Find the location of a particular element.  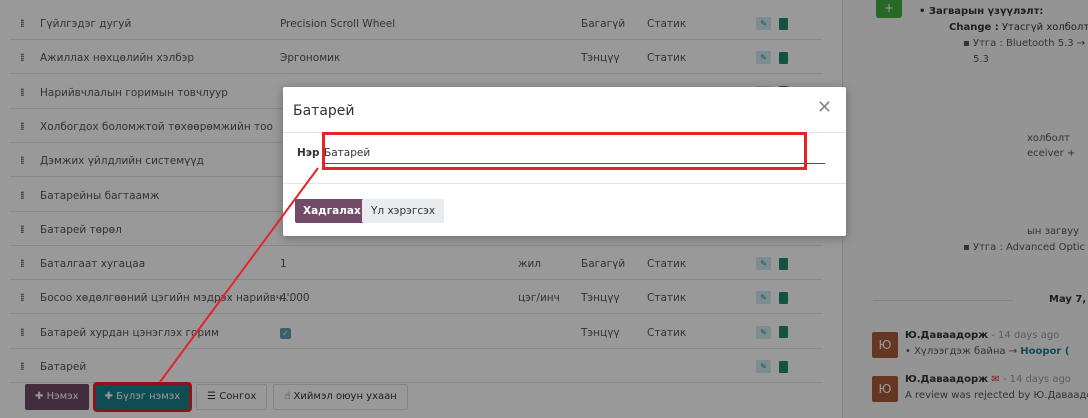

annotation-line is located at coordinates (239, 275).